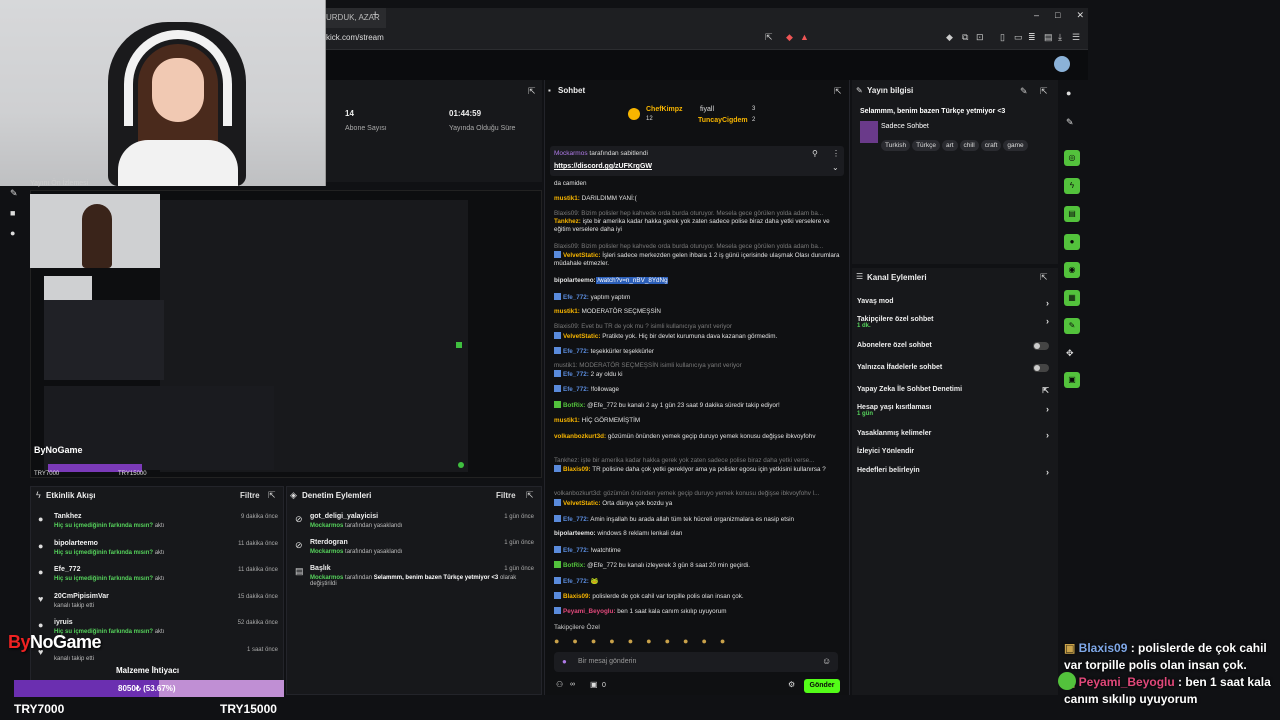 This screenshot has height=720, width=1280. Describe the element at coordinates (320, 568) in the screenshot. I see `moderation-title: Başlık` at that location.